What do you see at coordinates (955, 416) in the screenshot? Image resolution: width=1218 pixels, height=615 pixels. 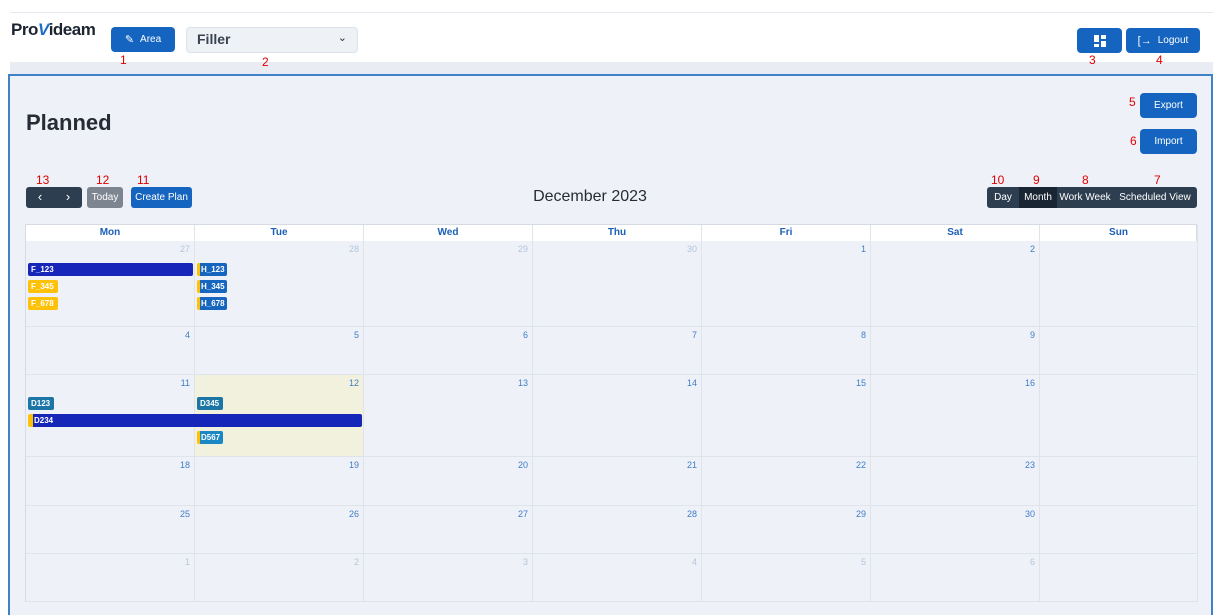 I see `calendar-day-cell: 16` at bounding box center [955, 416].